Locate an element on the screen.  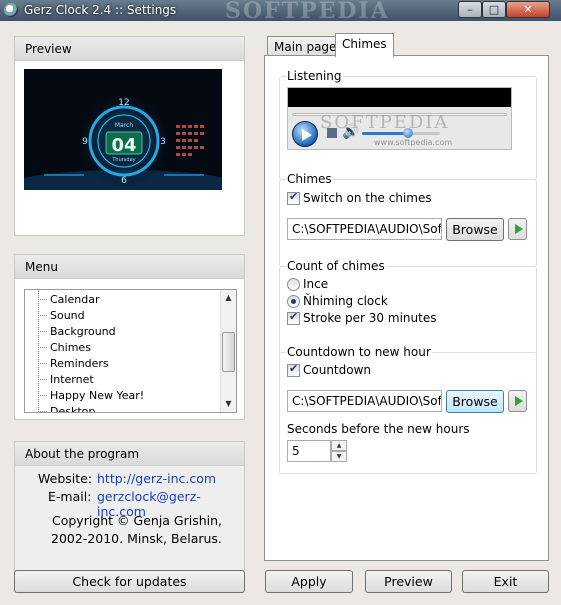
minimize-button: – is located at coordinates (470, 9).